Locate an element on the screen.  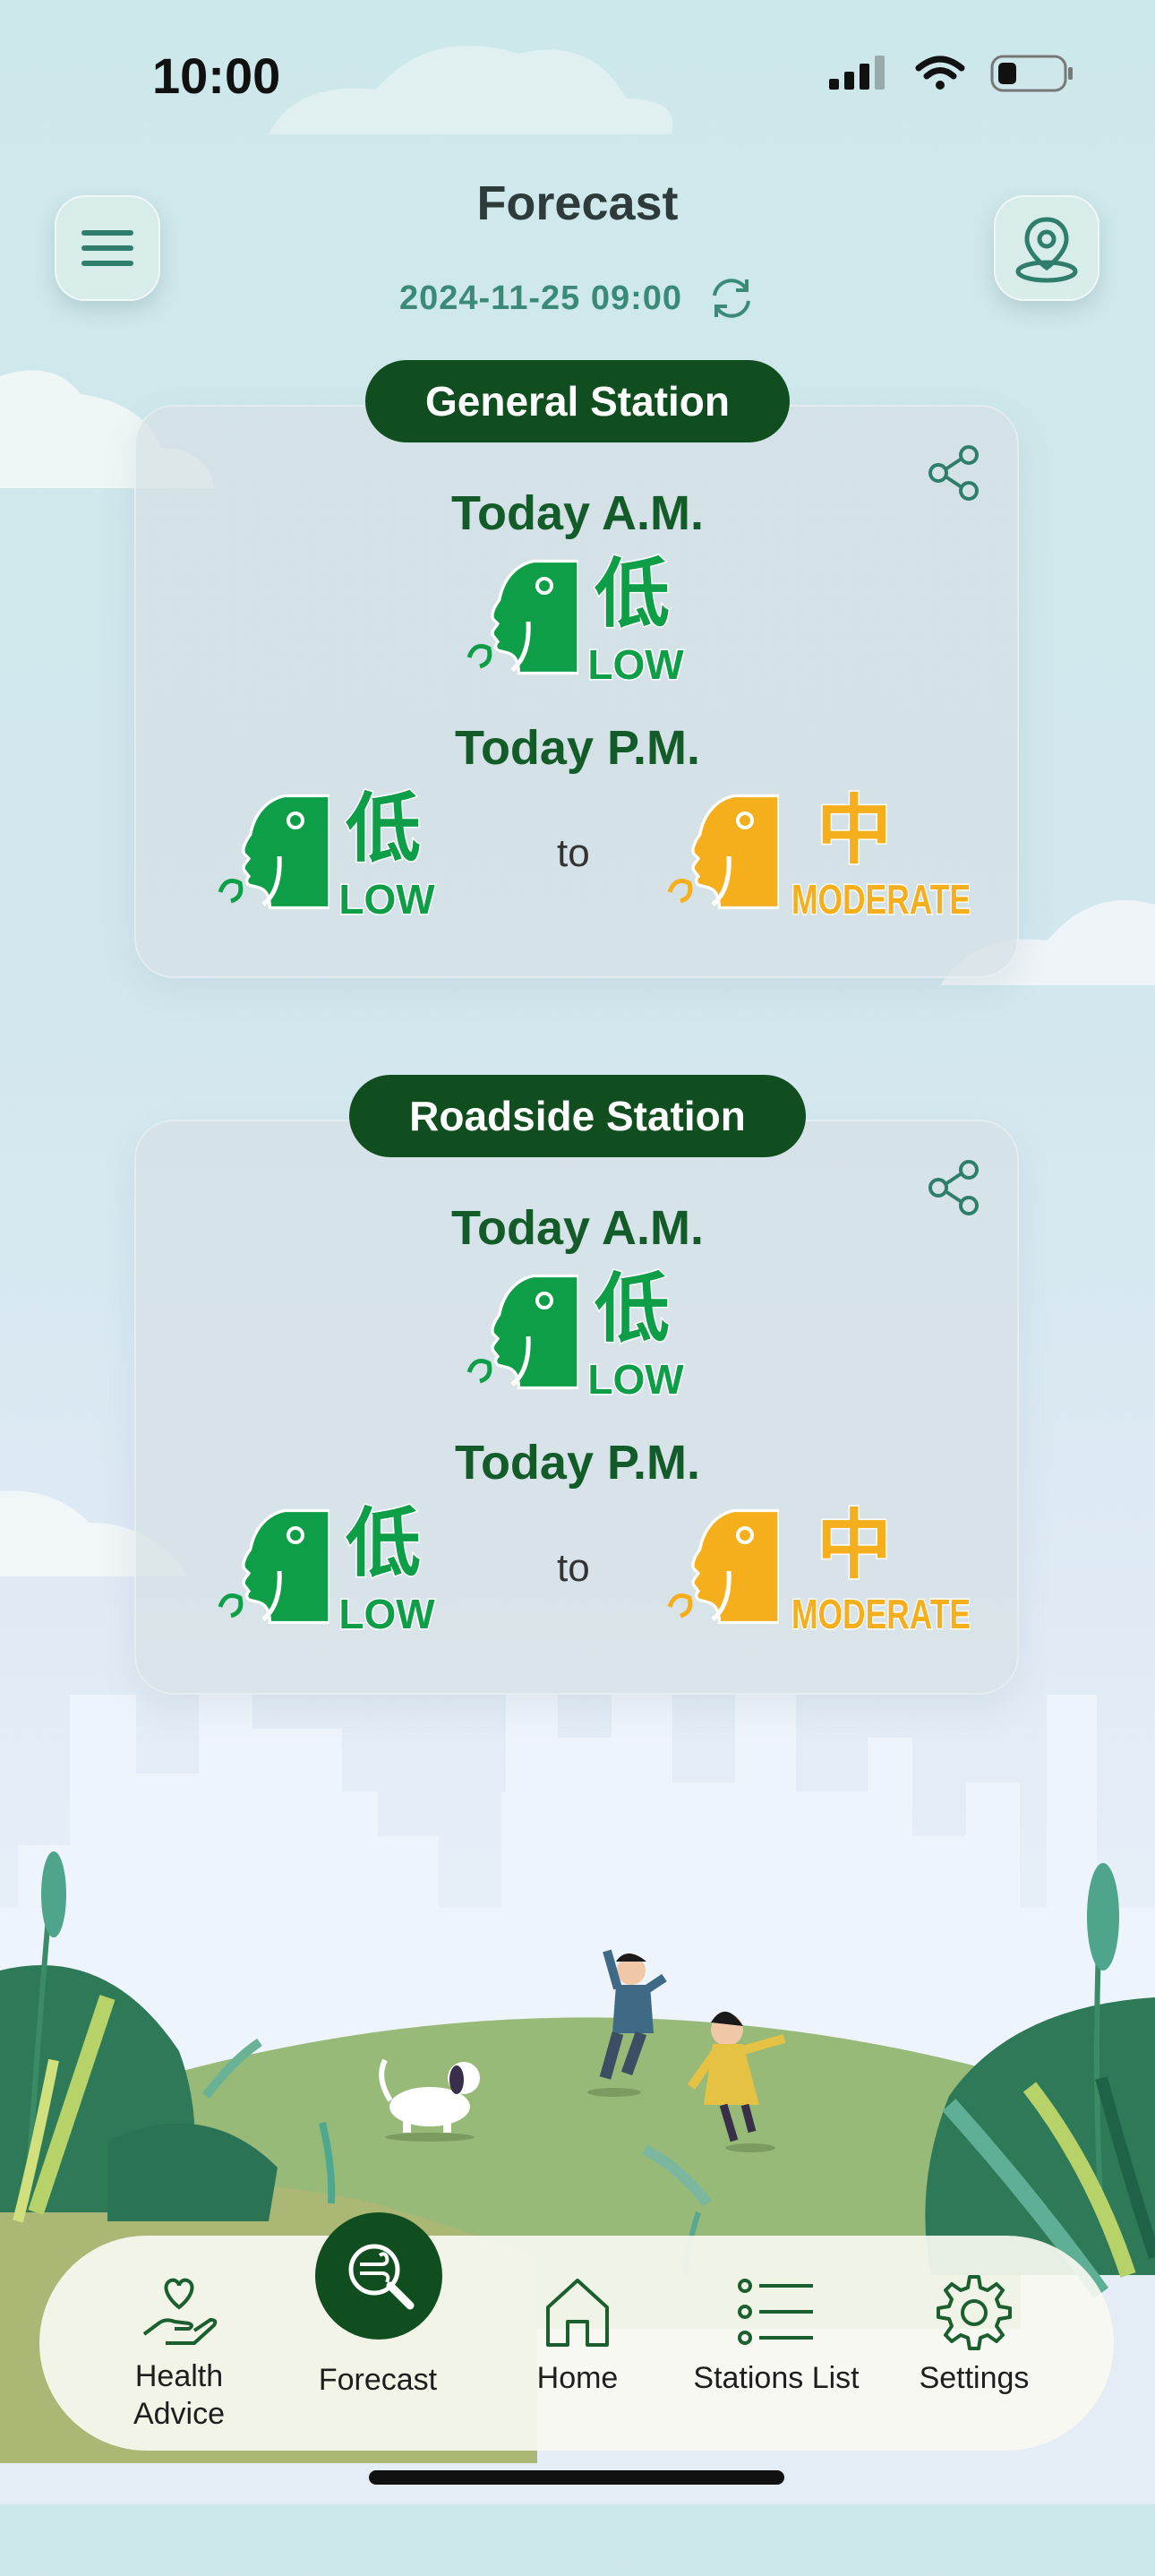
gear-icon is located at coordinates (974, 2312).